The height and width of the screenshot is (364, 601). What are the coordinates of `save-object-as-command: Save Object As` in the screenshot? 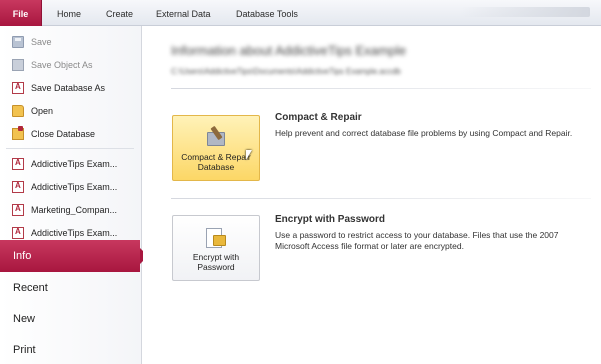 It's located at (70, 64).